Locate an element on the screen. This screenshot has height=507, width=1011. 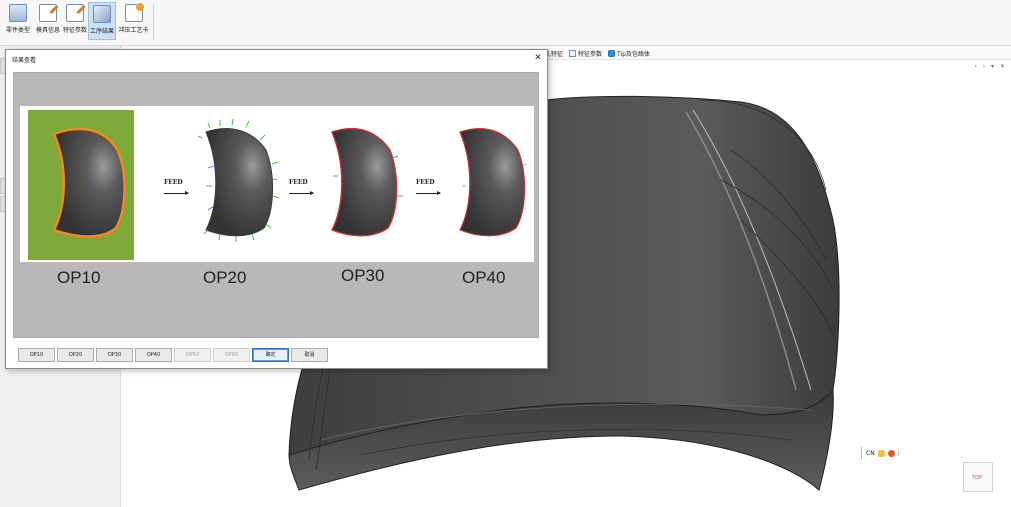
view-cube: TOP is located at coordinates (978, 477).